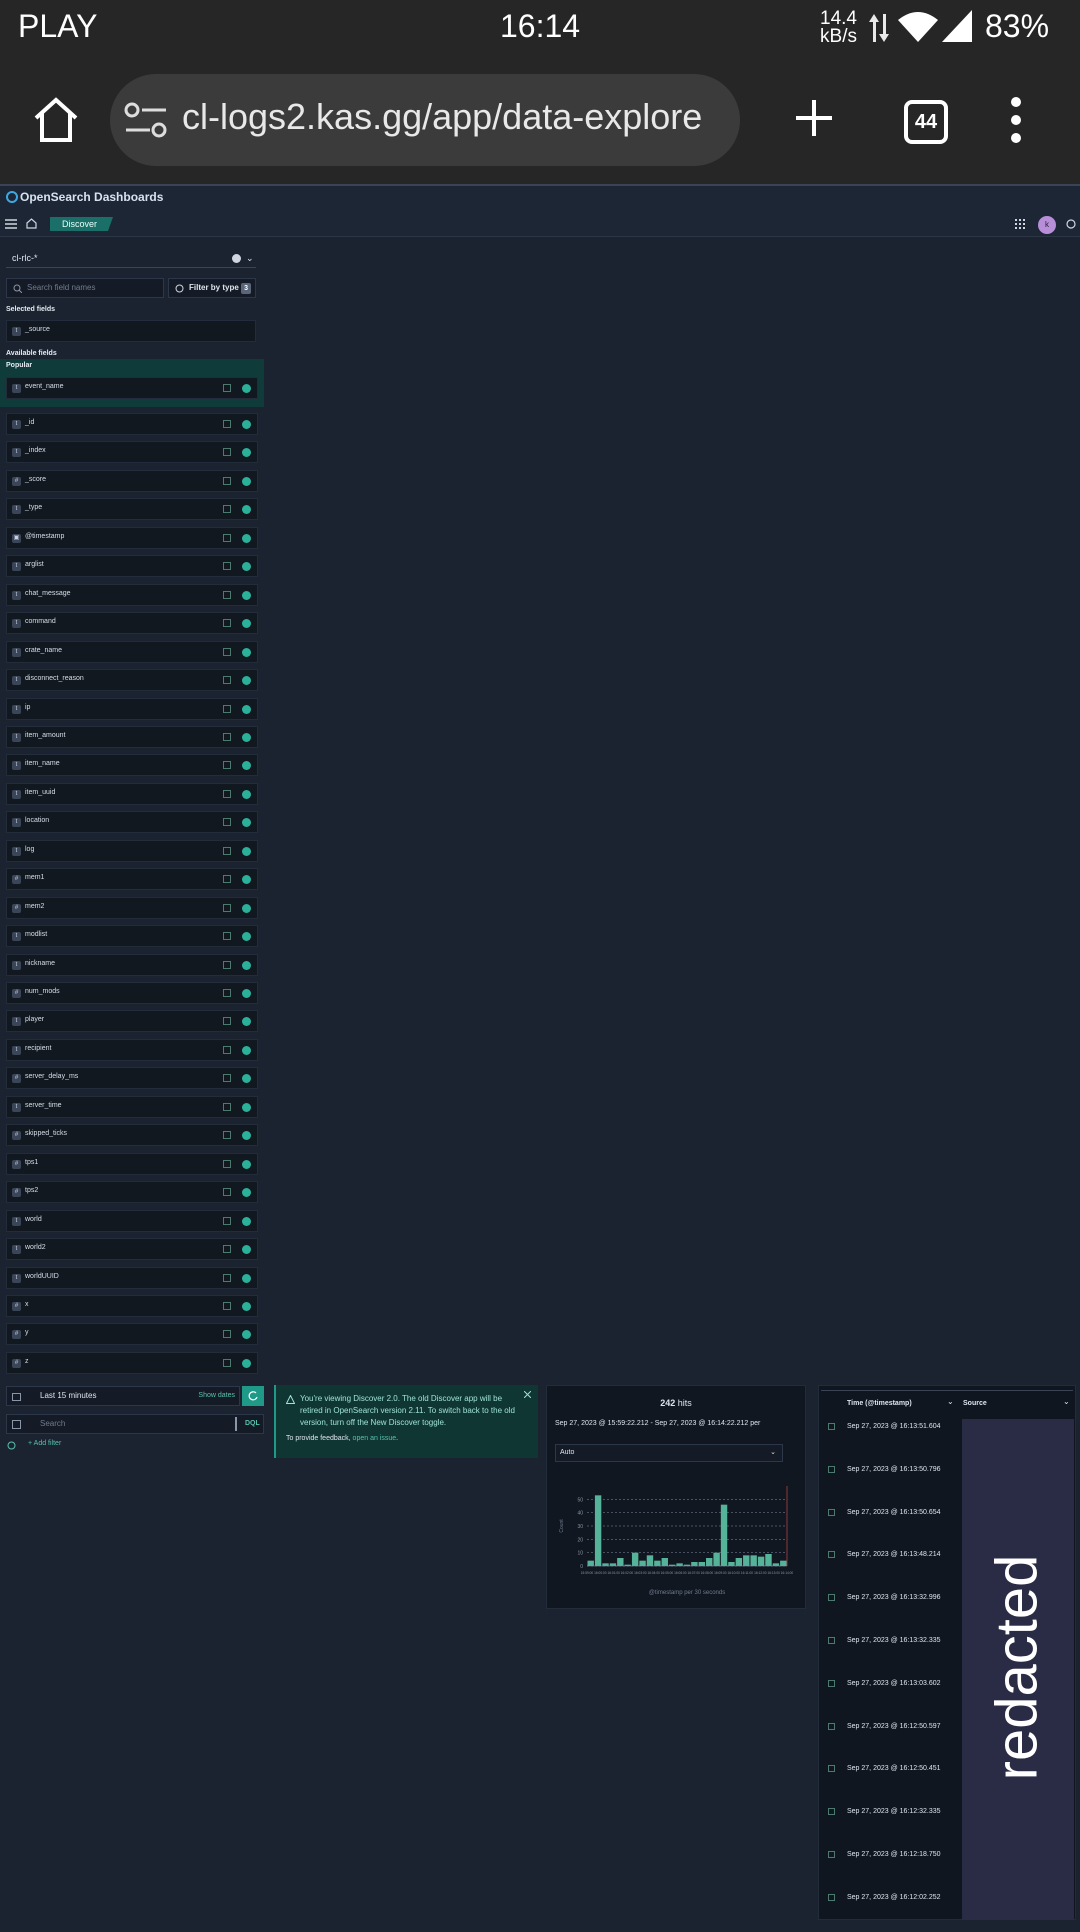 Image resolution: width=1080 pixels, height=1932 pixels. What do you see at coordinates (11, 1445) in the screenshot?
I see `filter-options-icon` at bounding box center [11, 1445].